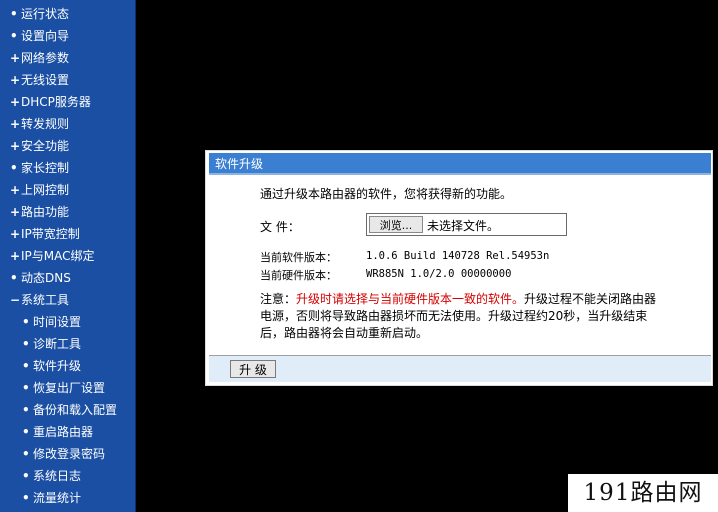 Image resolution: width=718 pixels, height=512 pixels. Describe the element at coordinates (45, 168) in the screenshot. I see `sidebar-item-label: 家长控制` at that location.